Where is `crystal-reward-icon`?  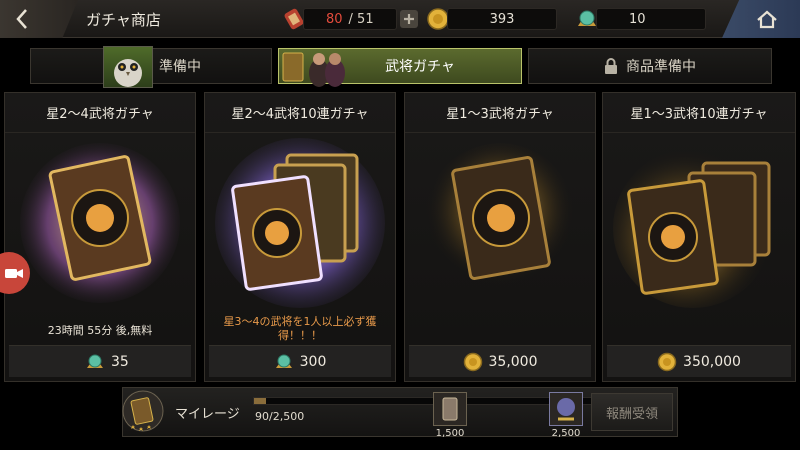
crystal-reward-icon is located at coordinates (566, 409).